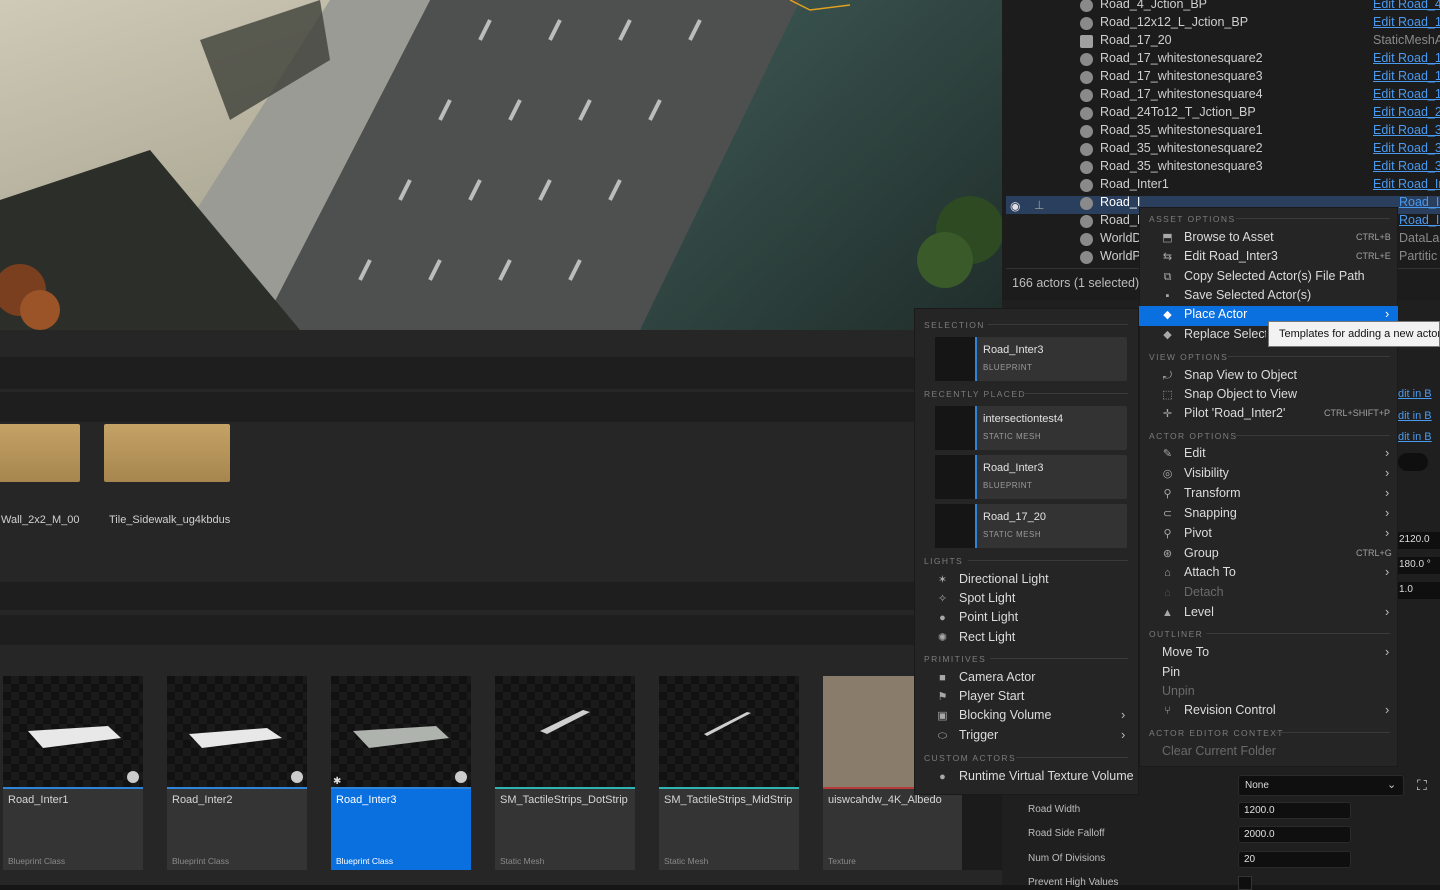 The width and height of the screenshot is (1440, 890). I want to click on property-value: 2000.0, so click(1294, 834).